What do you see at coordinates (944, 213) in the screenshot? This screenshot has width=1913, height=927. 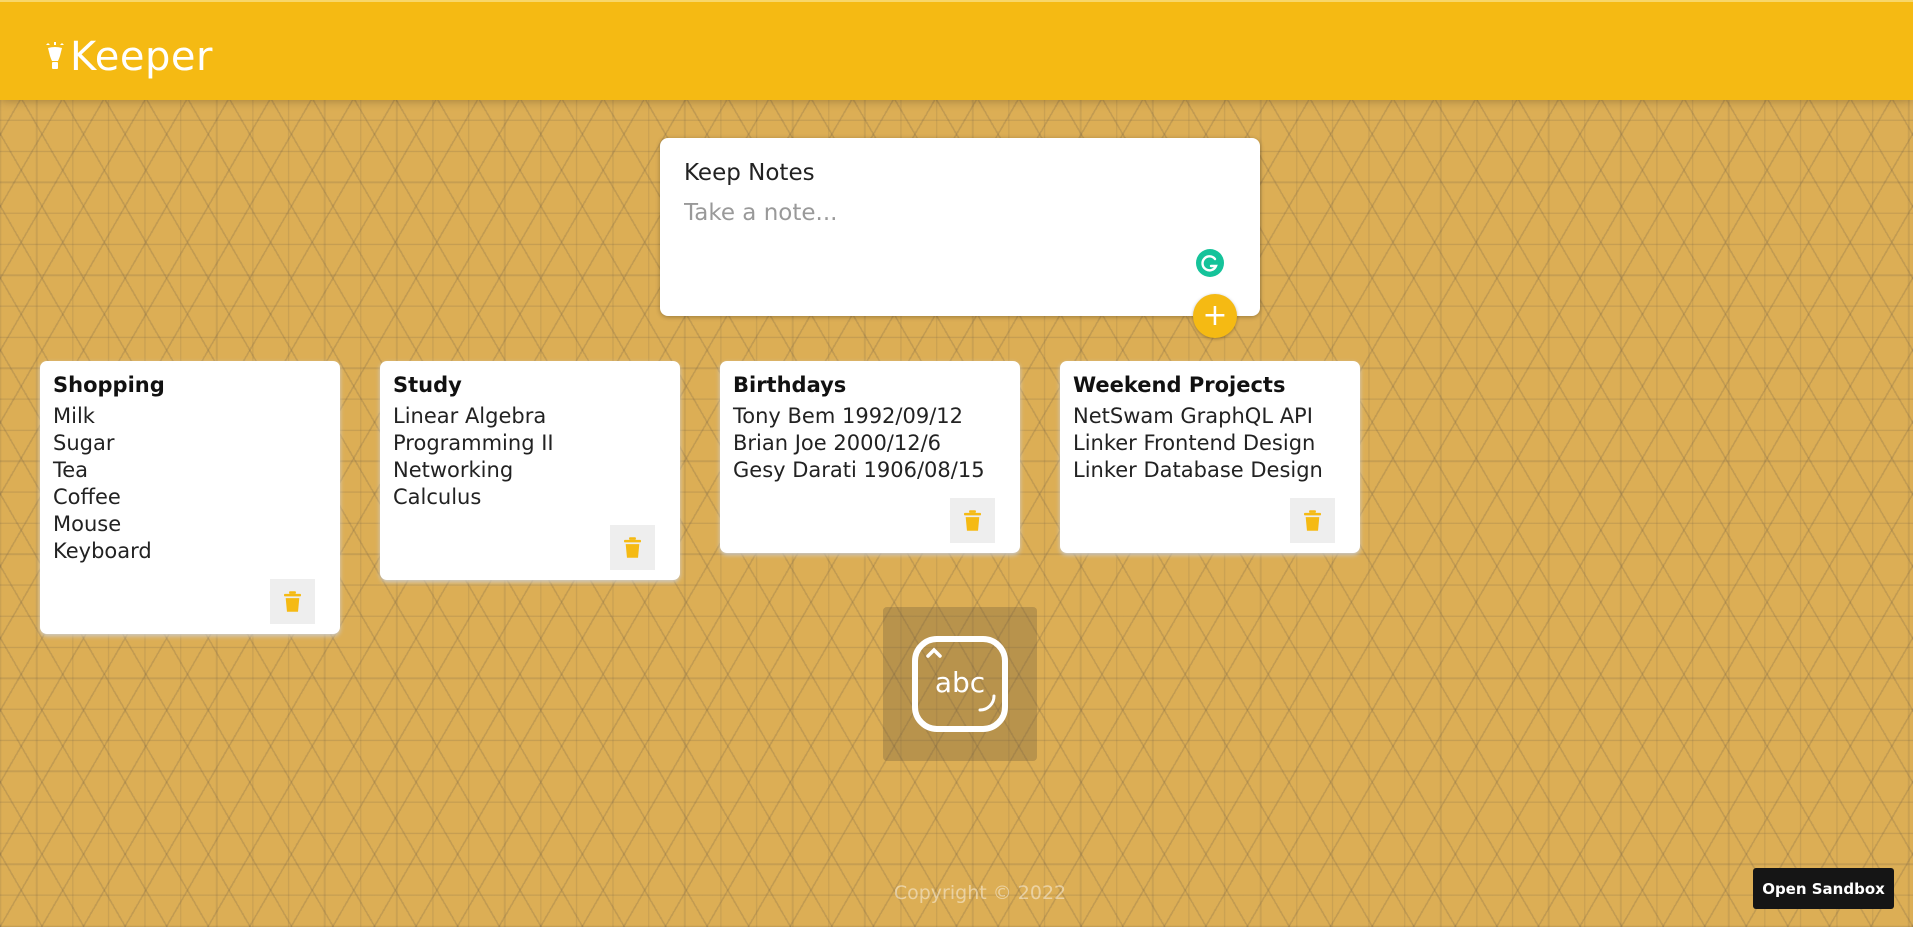 I see `note-content-input` at bounding box center [944, 213].